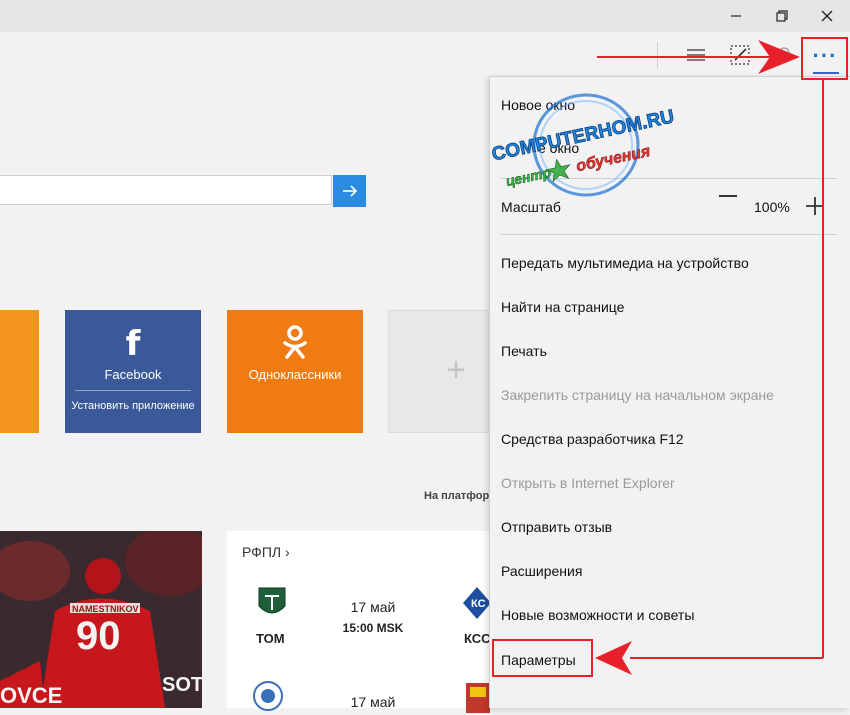 The height and width of the screenshot is (715, 850). Describe the element at coordinates (461, 496) in the screenshot. I see `platform-text: На платформ` at that location.